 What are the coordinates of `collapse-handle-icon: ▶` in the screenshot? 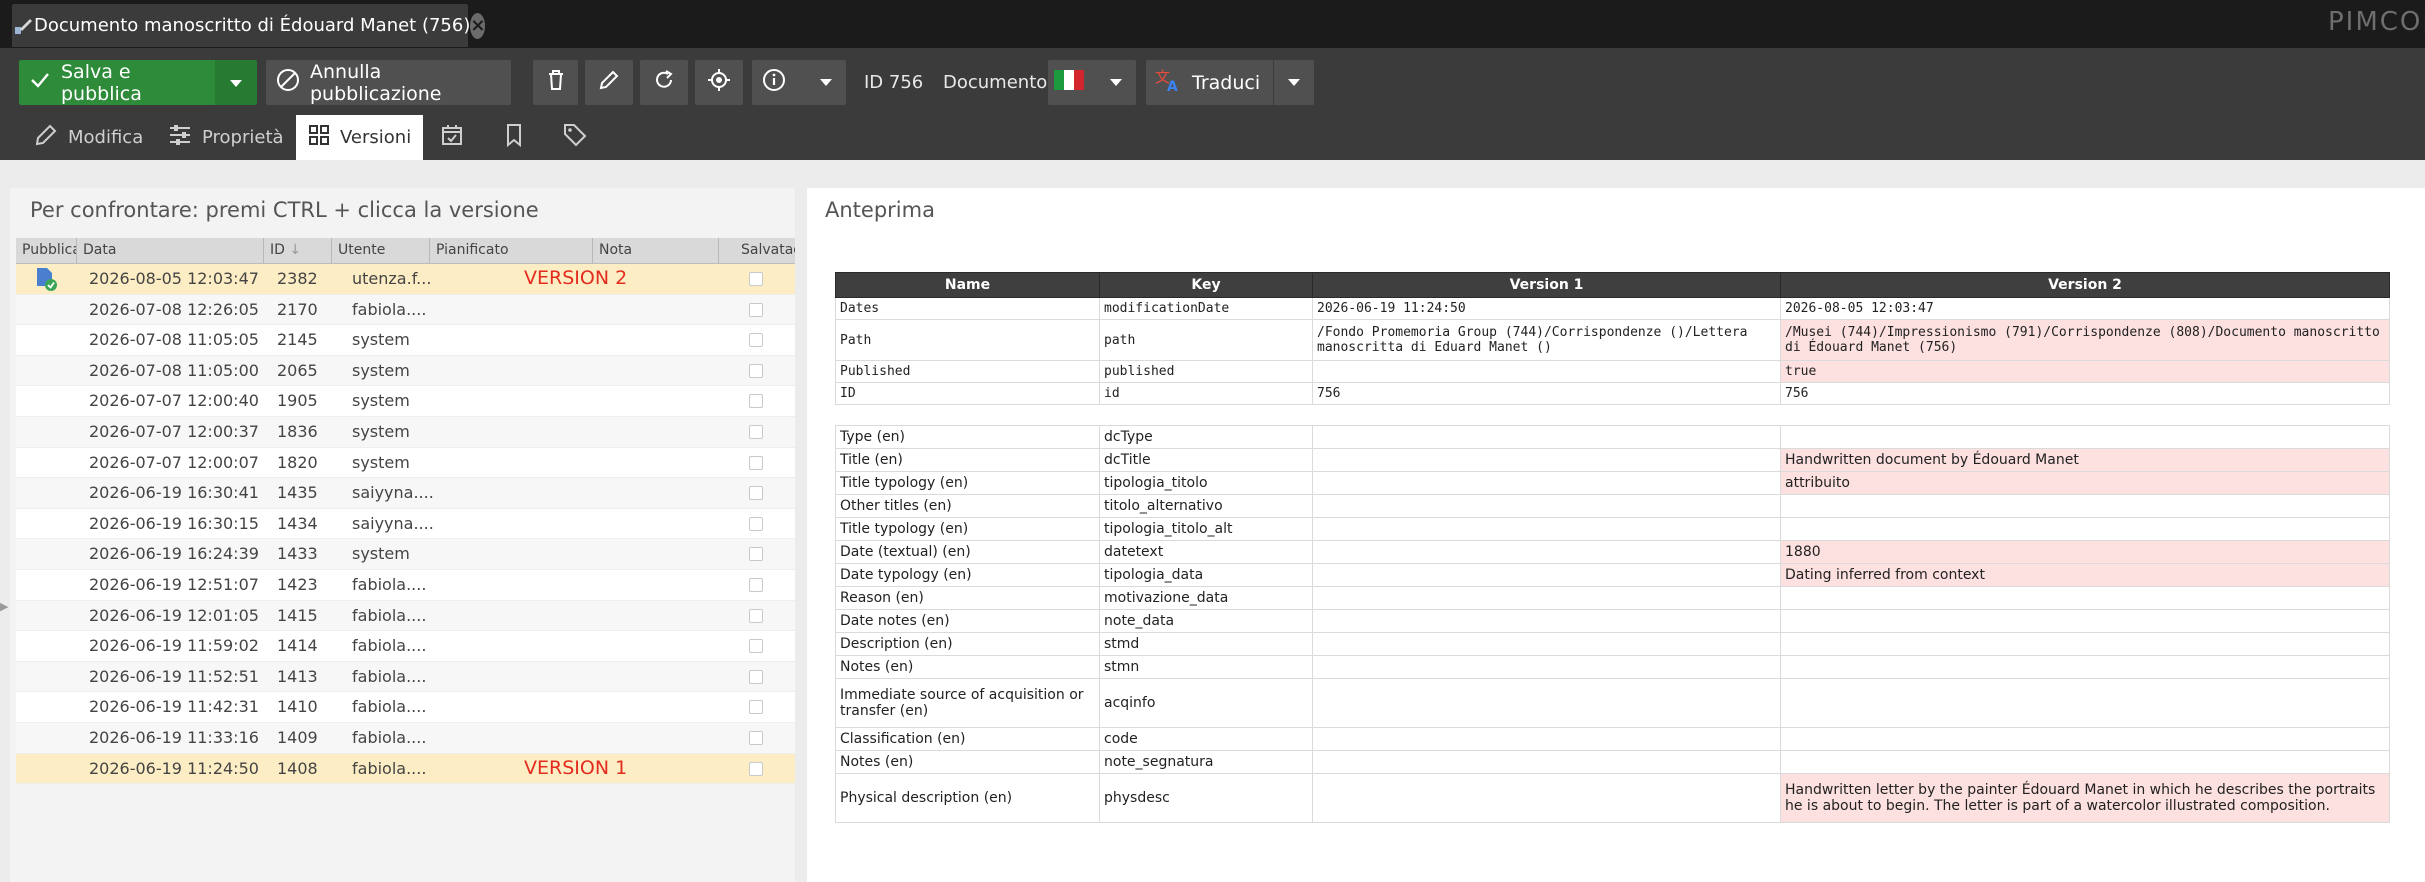 It's located at (4, 620).